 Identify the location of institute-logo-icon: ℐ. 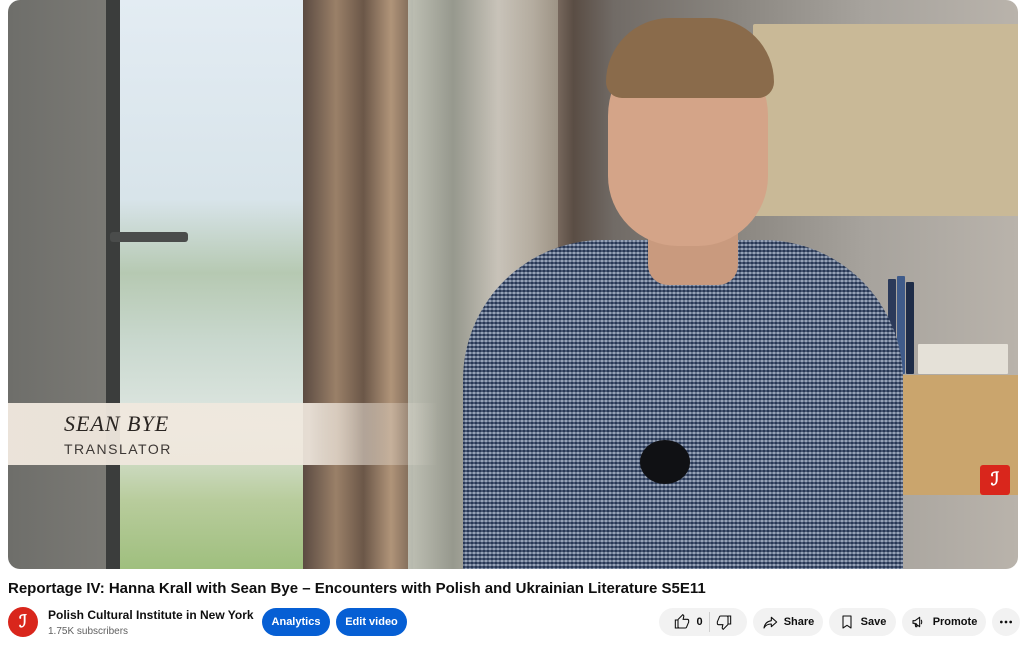
(995, 480).